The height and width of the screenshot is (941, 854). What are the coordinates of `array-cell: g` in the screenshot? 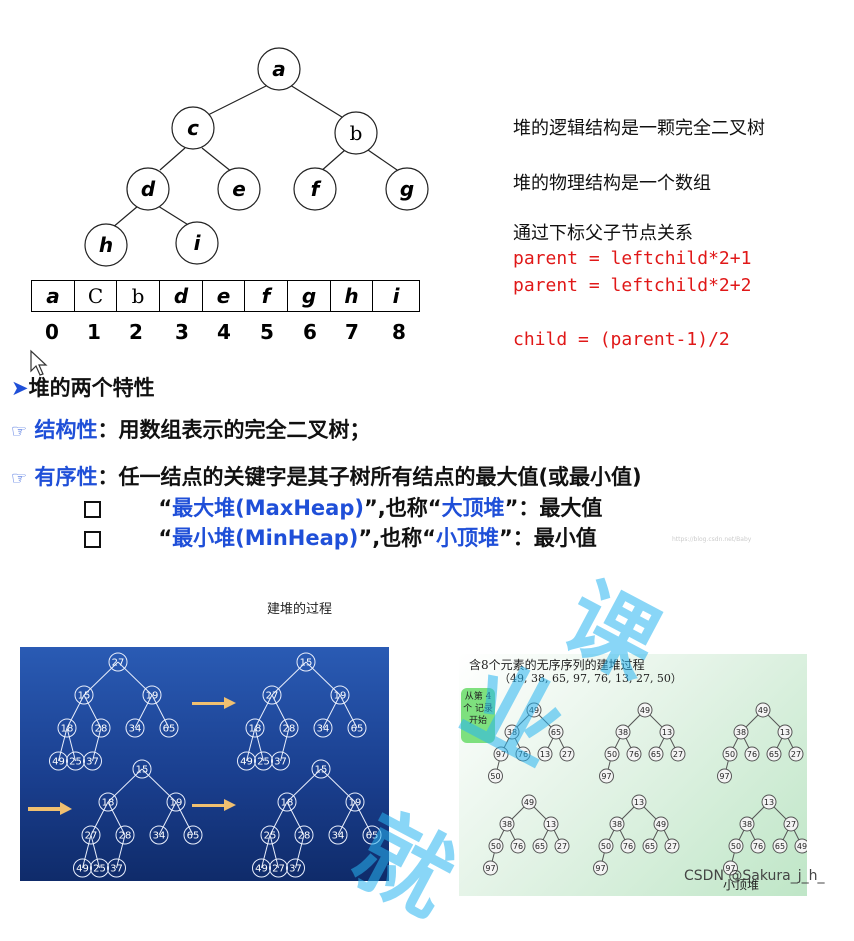 It's located at (309, 296).